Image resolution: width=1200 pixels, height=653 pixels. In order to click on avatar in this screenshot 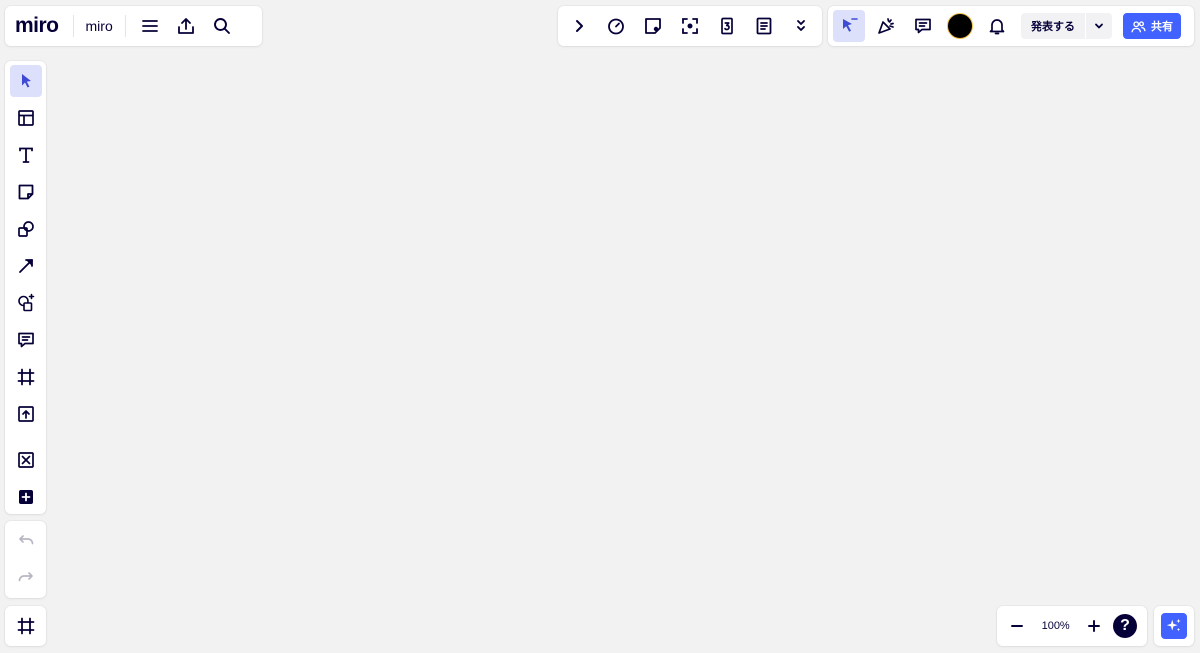, I will do `click(960, 26)`.